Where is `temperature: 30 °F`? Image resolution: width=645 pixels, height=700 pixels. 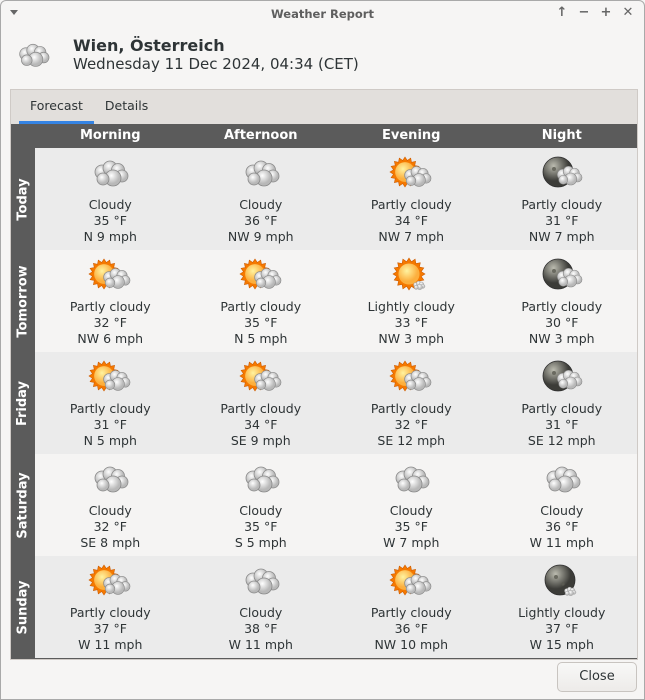 temperature: 30 °F is located at coordinates (562, 322).